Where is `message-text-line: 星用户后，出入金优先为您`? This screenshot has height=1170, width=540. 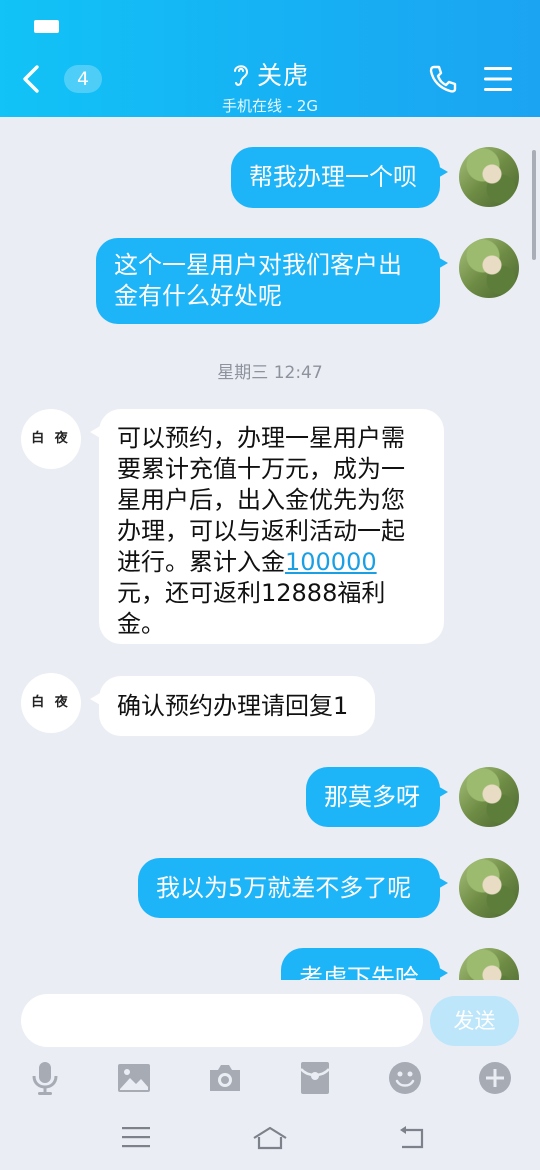 message-text-line: 星用户后，出入金优先为您 is located at coordinates (261, 500).